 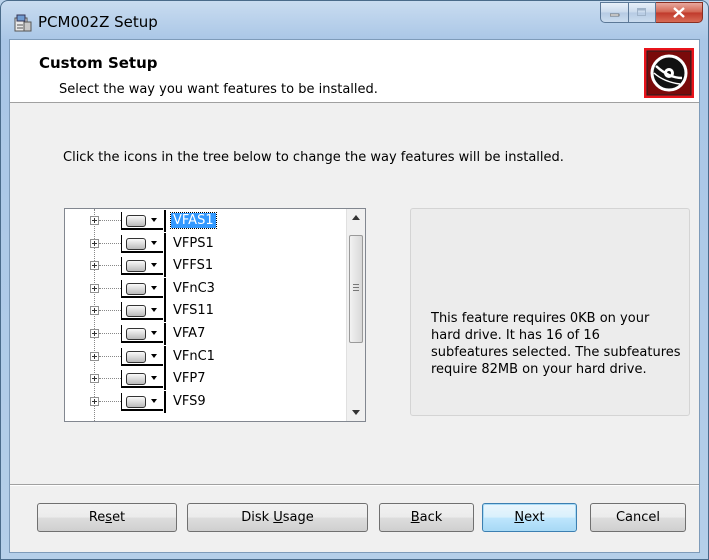 What do you see at coordinates (189, 378) in the screenshot?
I see `tree-item-label: VFP7` at bounding box center [189, 378].